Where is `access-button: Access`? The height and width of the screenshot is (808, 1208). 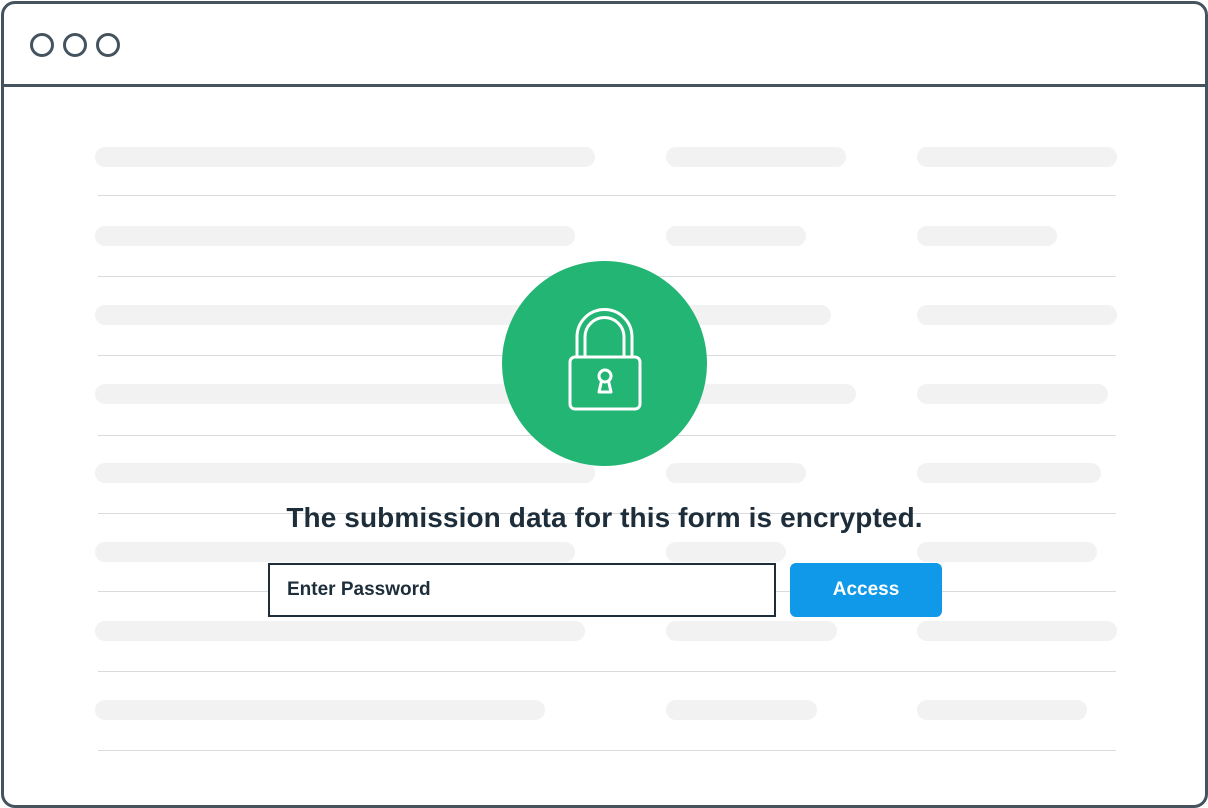
access-button: Access is located at coordinates (866, 590).